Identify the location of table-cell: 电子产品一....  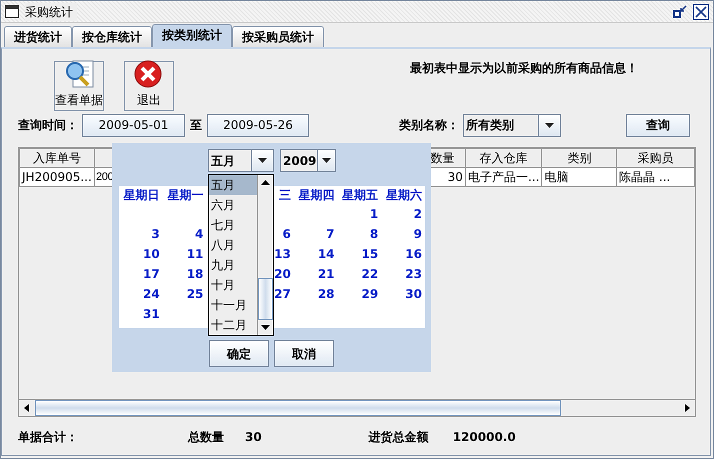
(503, 177).